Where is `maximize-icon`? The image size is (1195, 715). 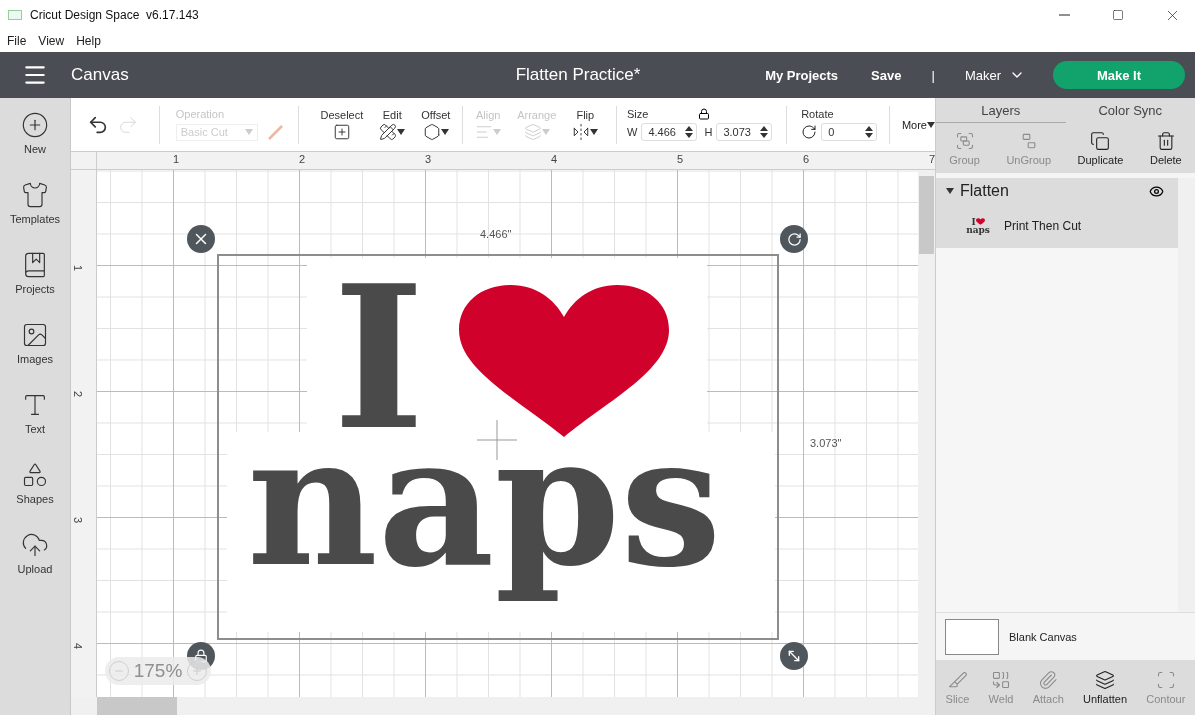
maximize-icon is located at coordinates (1118, 15).